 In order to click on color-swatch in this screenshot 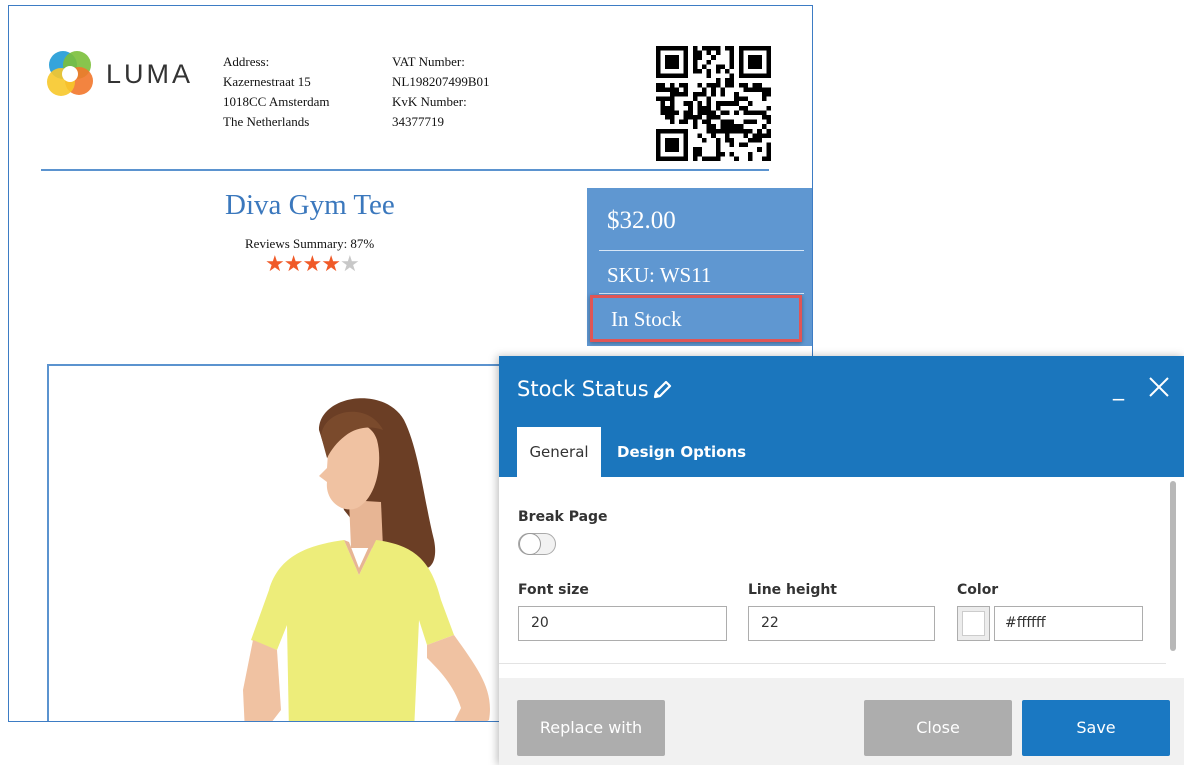, I will do `click(973, 623)`.